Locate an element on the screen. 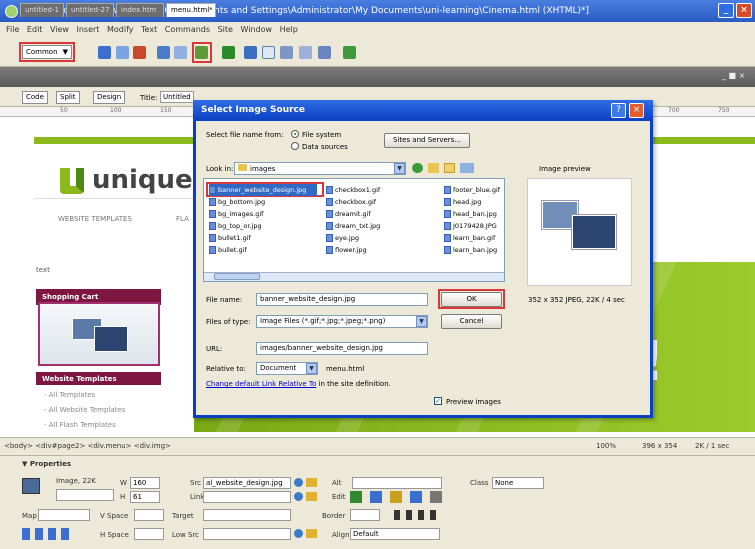  list-item: learn_ban.gif is located at coordinates (474, 238).